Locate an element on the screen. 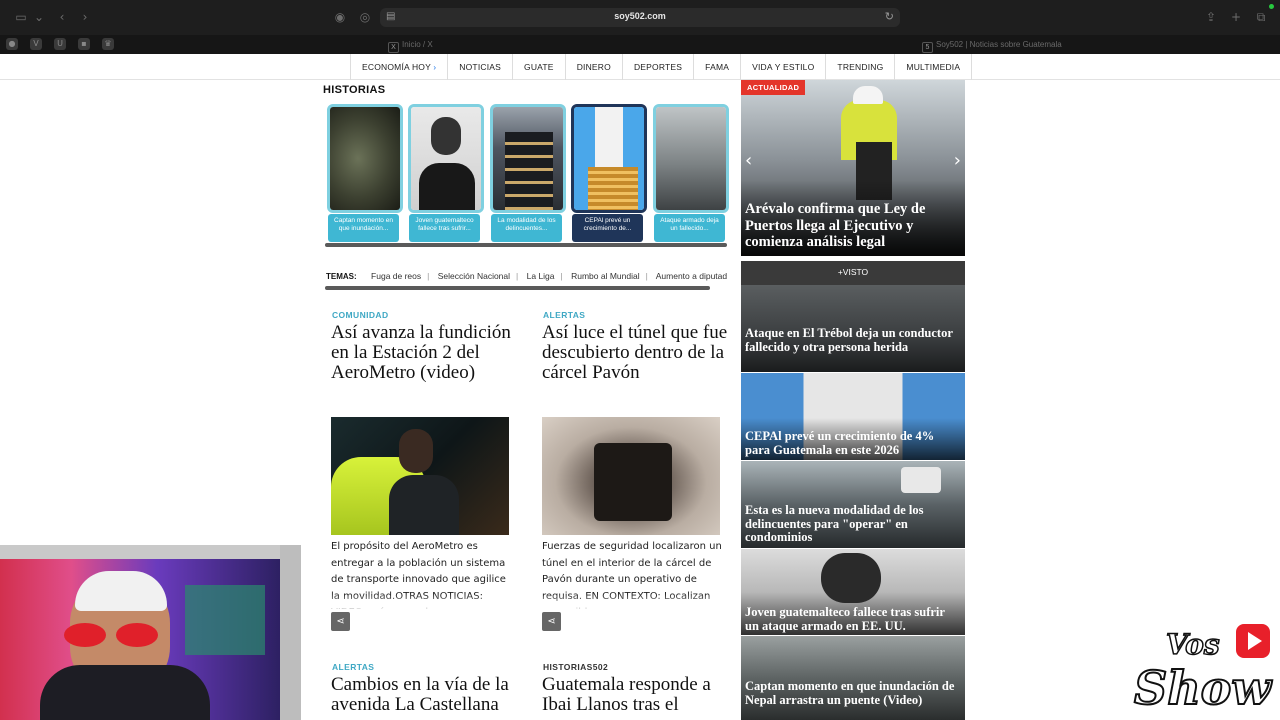  tema-link: La Liga is located at coordinates (541, 276).